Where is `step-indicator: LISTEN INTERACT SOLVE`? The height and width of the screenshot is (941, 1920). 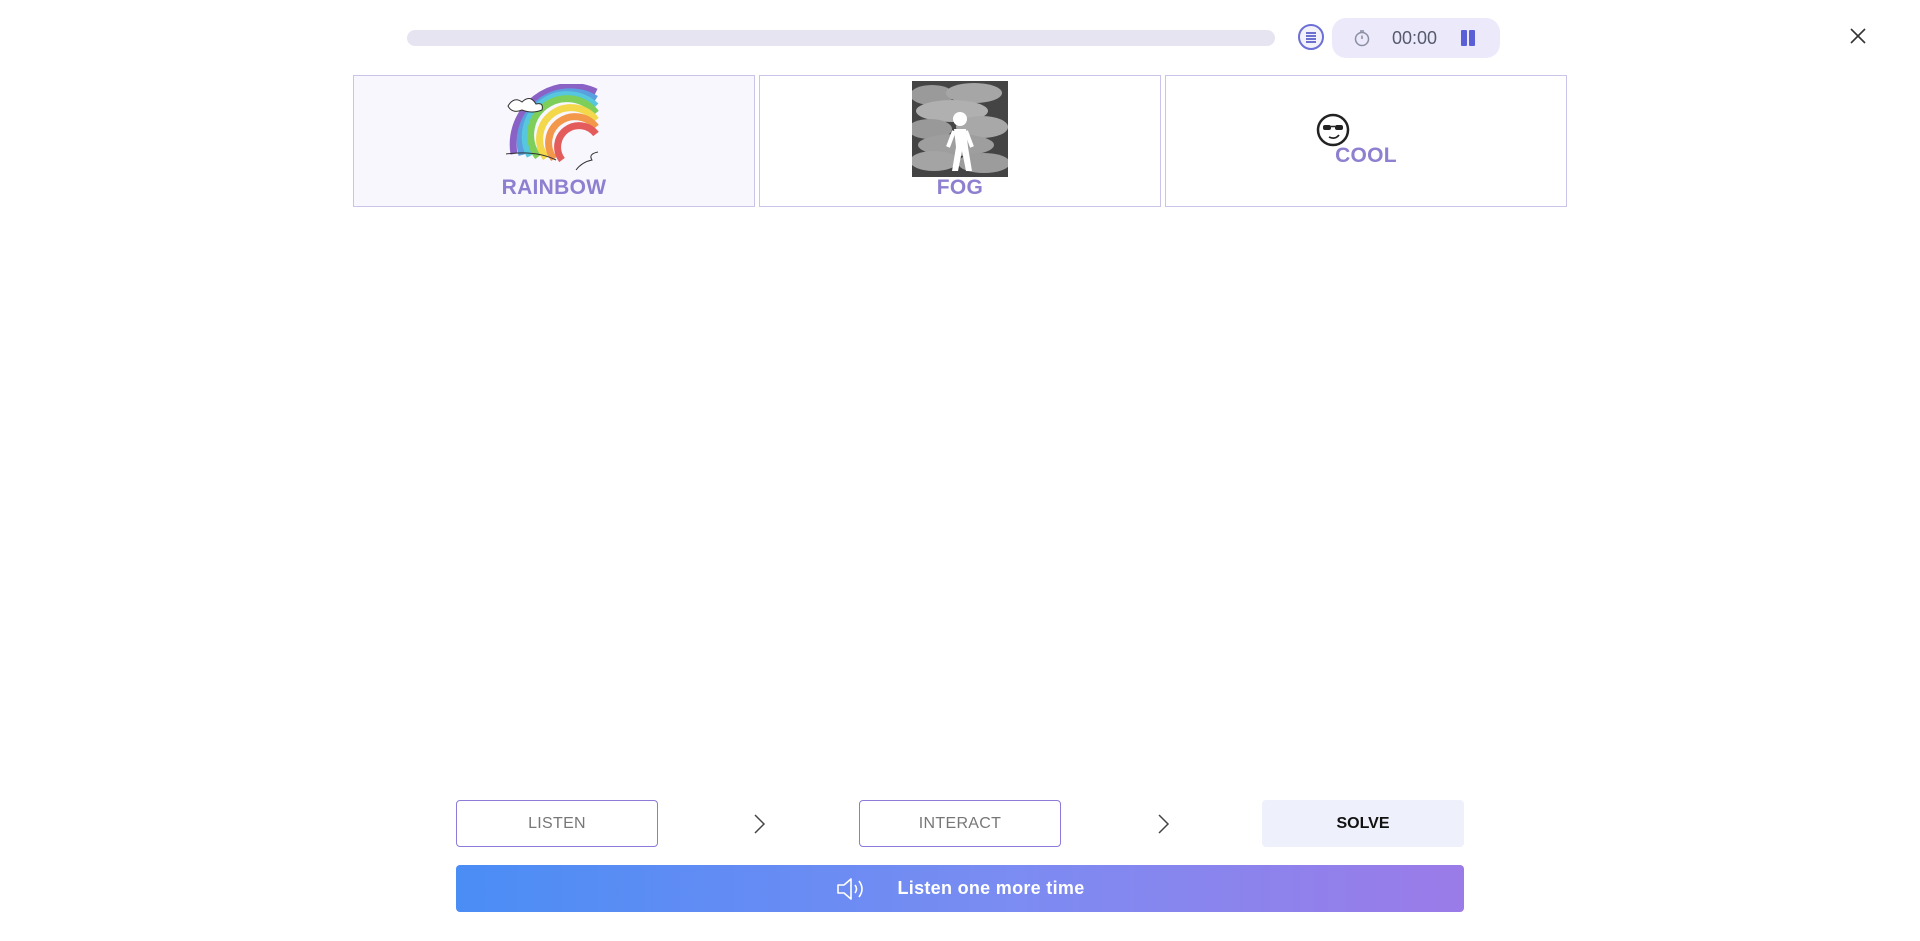 step-indicator: LISTEN INTERACT SOLVE is located at coordinates (960, 824).